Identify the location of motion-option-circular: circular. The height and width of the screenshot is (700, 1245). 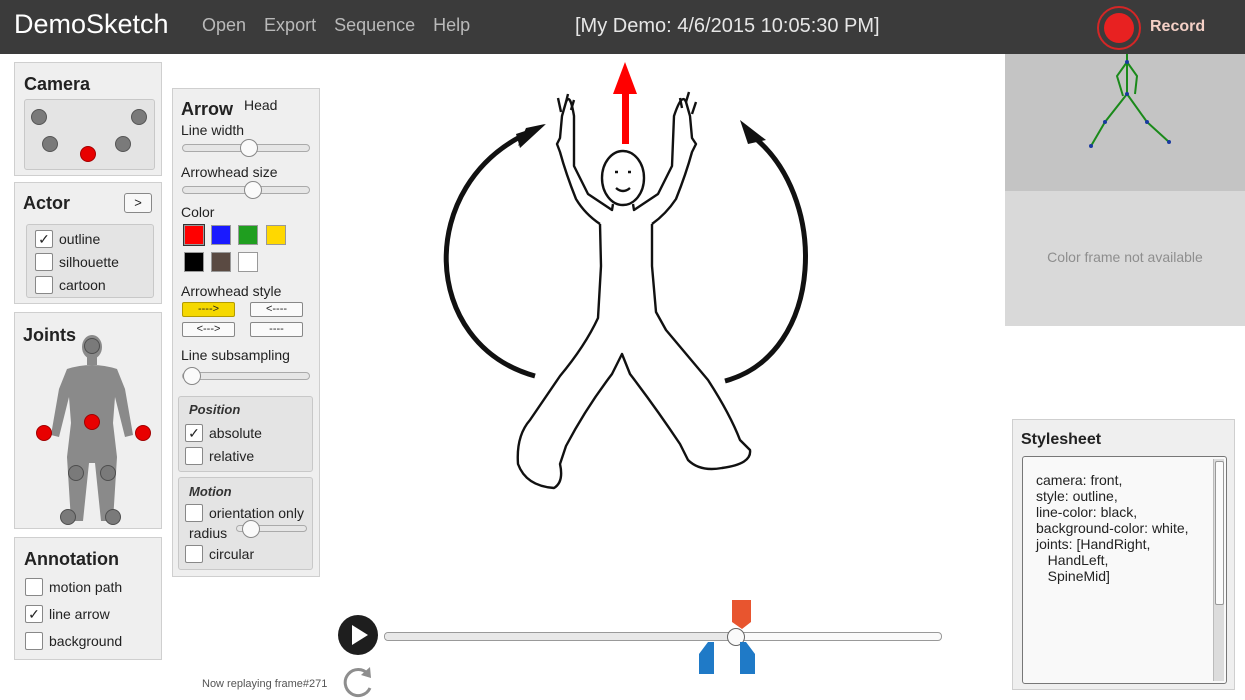
(219, 554).